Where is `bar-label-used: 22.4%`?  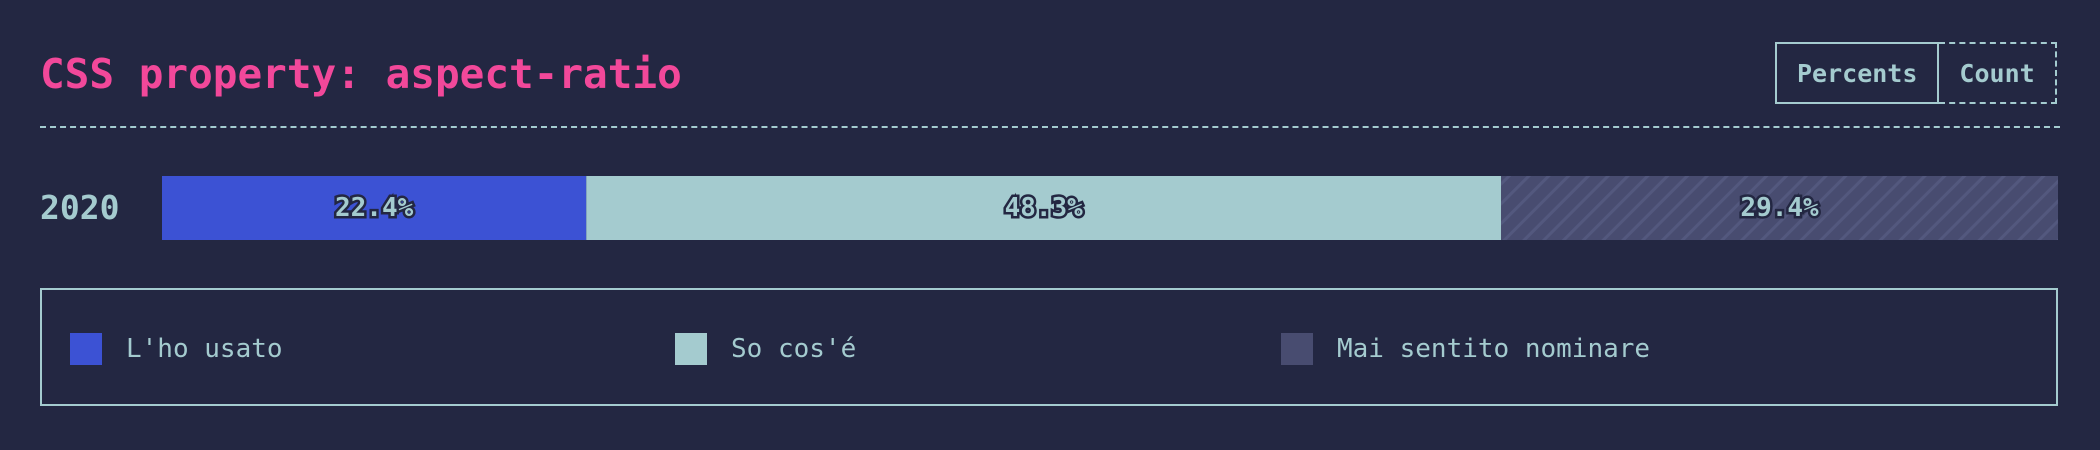 bar-label-used: 22.4% is located at coordinates (374, 208).